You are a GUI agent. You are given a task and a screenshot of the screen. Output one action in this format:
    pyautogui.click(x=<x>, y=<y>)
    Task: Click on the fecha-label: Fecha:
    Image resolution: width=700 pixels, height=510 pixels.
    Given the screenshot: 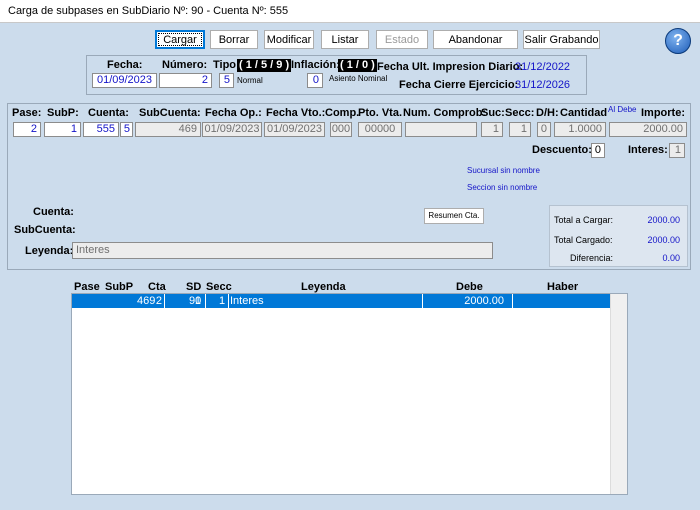 What is the action you would take?
    pyautogui.click(x=125, y=65)
    